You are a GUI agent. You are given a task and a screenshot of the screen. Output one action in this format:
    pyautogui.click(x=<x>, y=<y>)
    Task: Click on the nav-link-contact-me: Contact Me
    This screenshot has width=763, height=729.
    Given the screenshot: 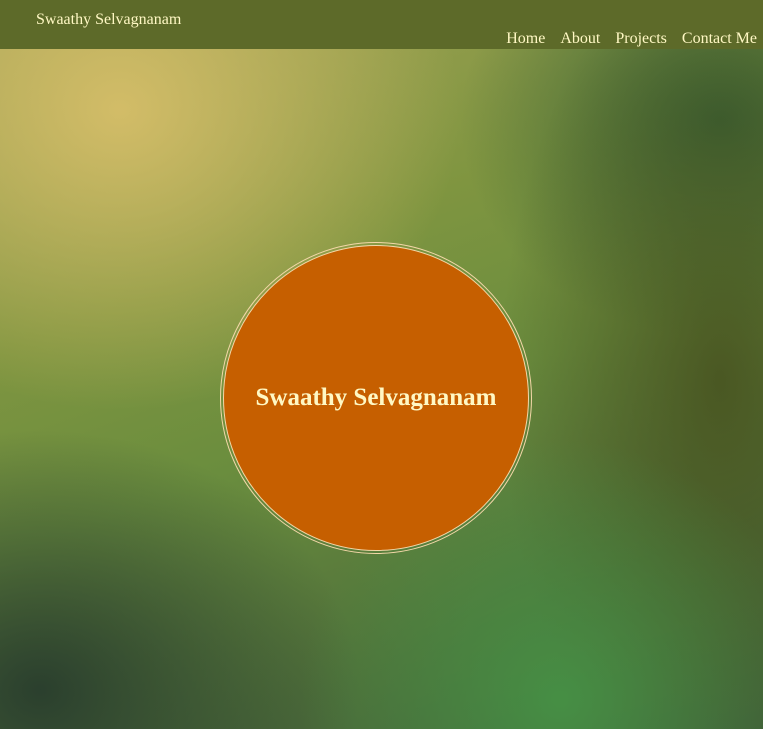 What is the action you would take?
    pyautogui.click(x=719, y=38)
    